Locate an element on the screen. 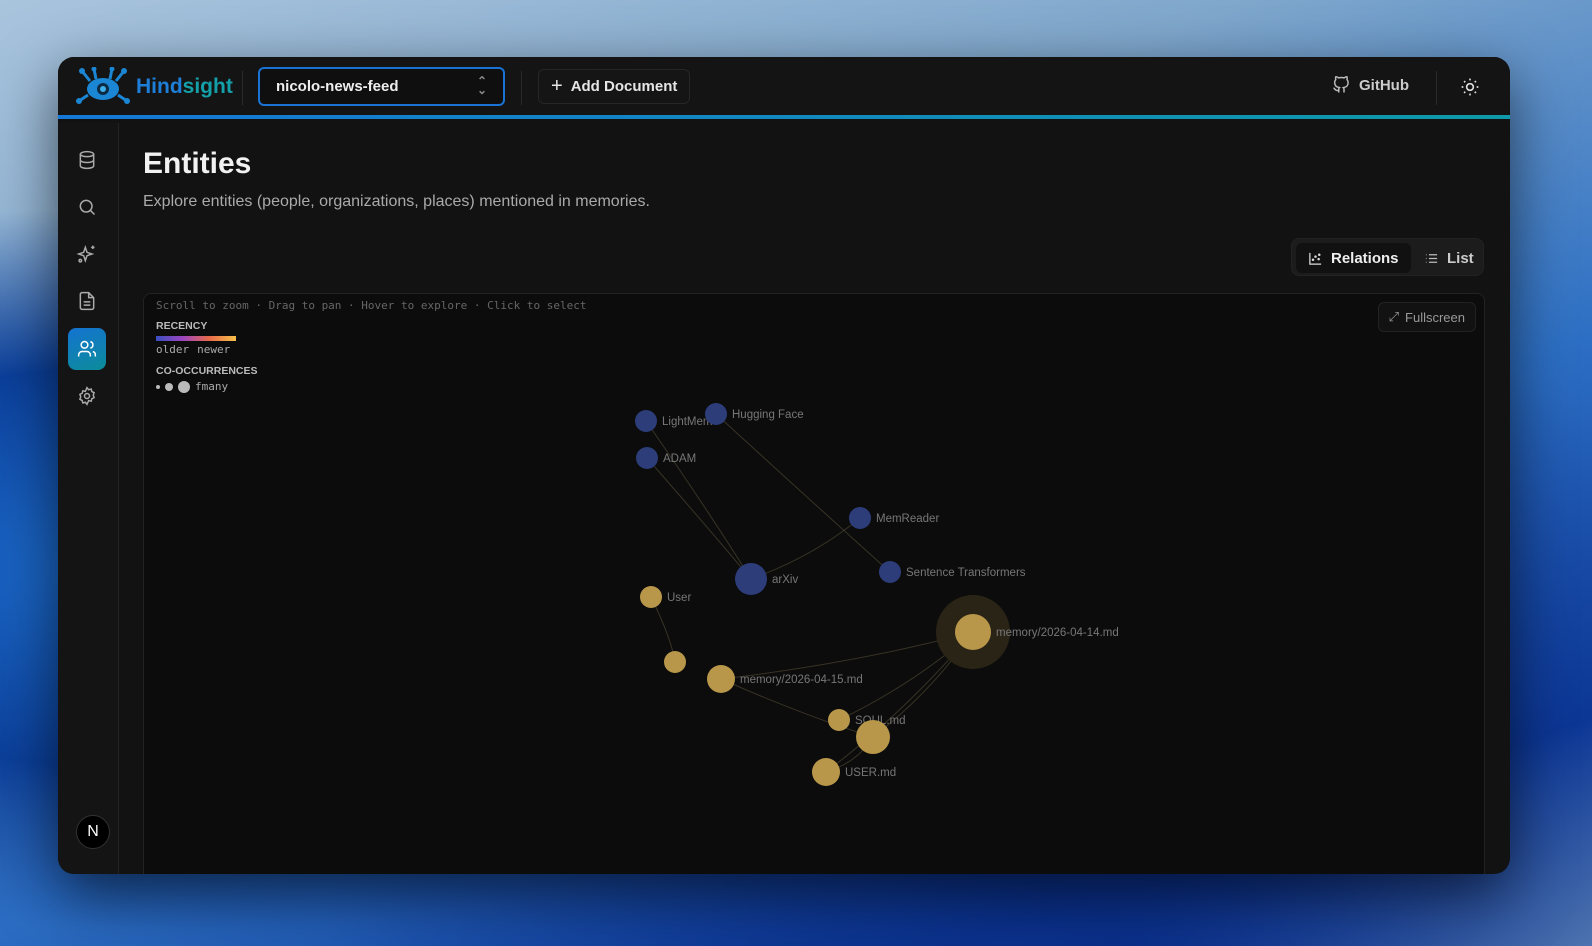 This screenshot has width=1592, height=946. app-name-part: sight is located at coordinates (207, 86).